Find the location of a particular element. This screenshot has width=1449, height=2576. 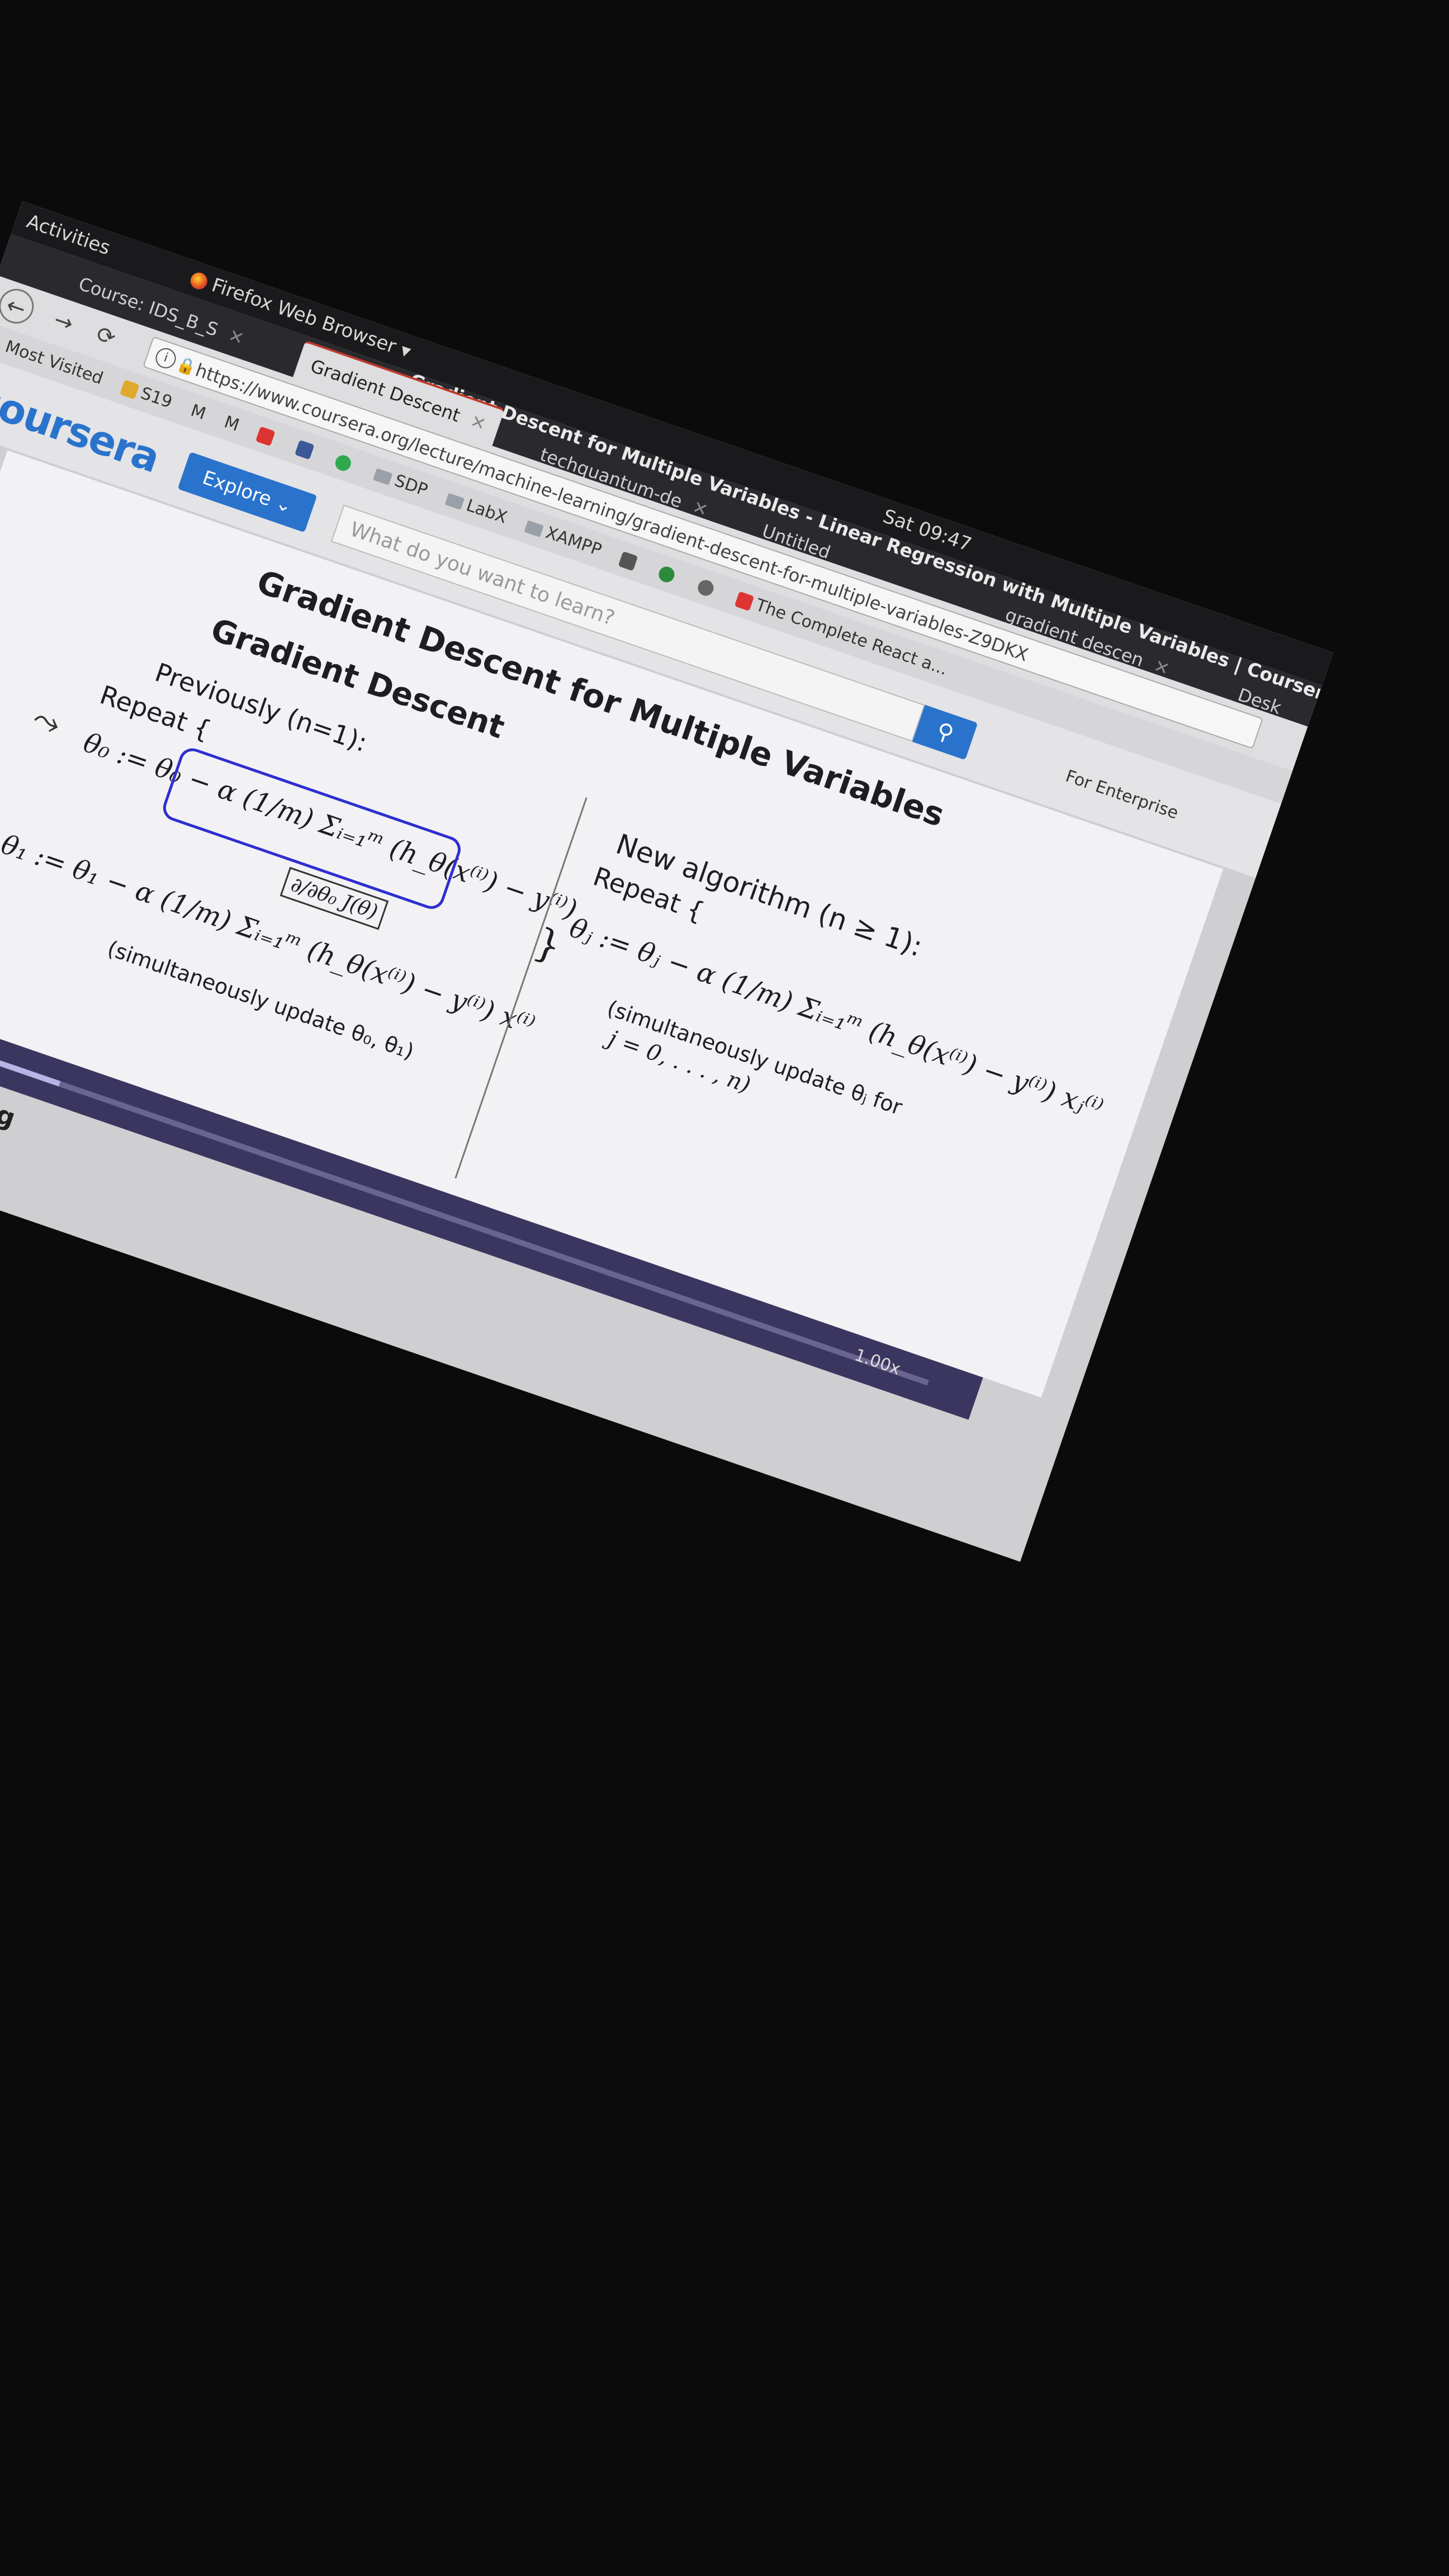

close-brace-right: } is located at coordinates (548, 944).